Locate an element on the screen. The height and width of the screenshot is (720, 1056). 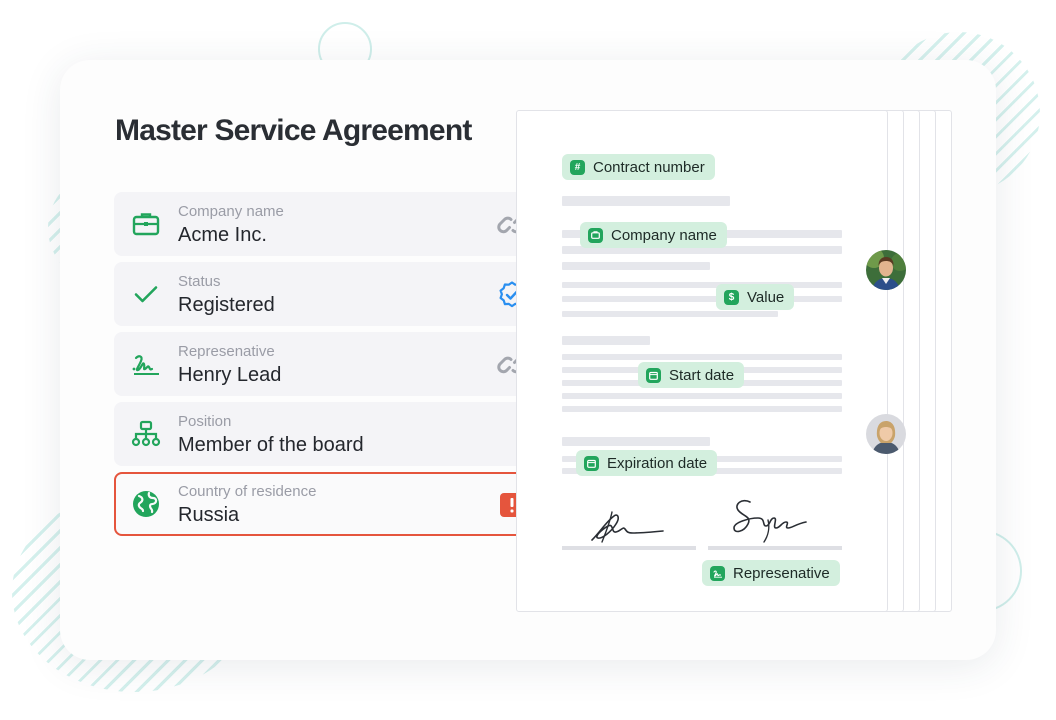
avatar-collaborator-man is located at coordinates (886, 270).